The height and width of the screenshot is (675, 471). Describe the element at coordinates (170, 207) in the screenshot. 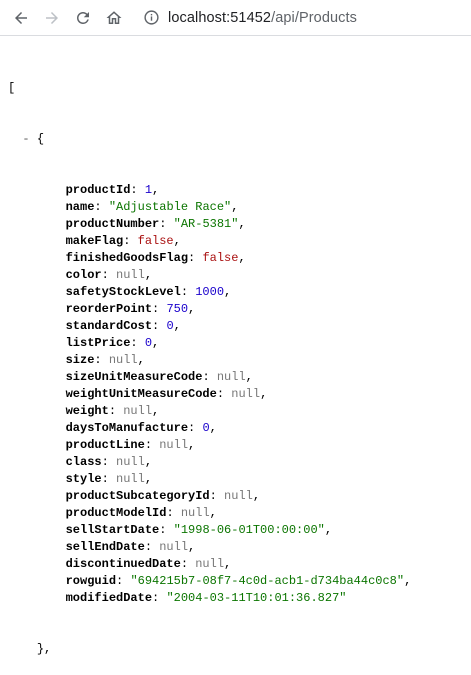

I see `json-value: "Adjustable Race"` at that location.